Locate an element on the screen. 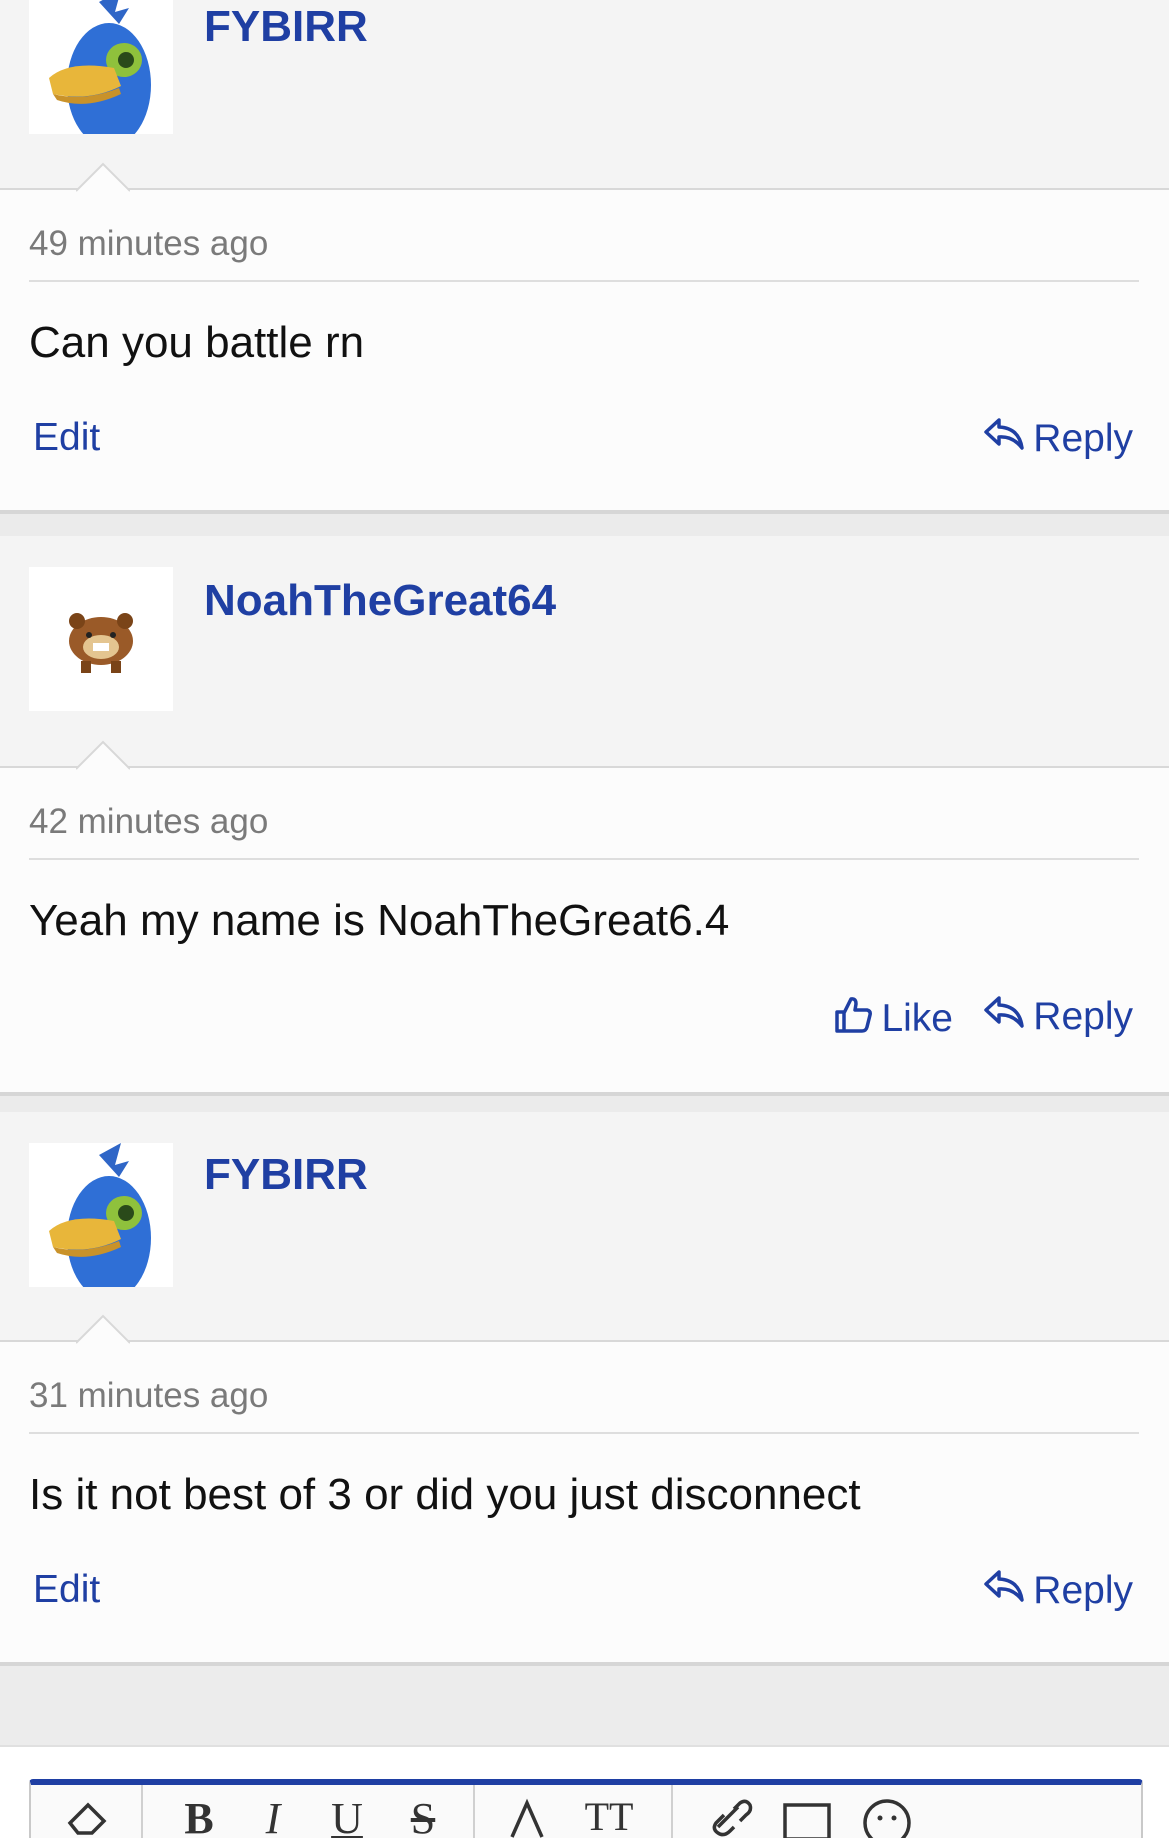 The image size is (1169, 1838). username: NoahTheGreat64 is located at coordinates (380, 601).